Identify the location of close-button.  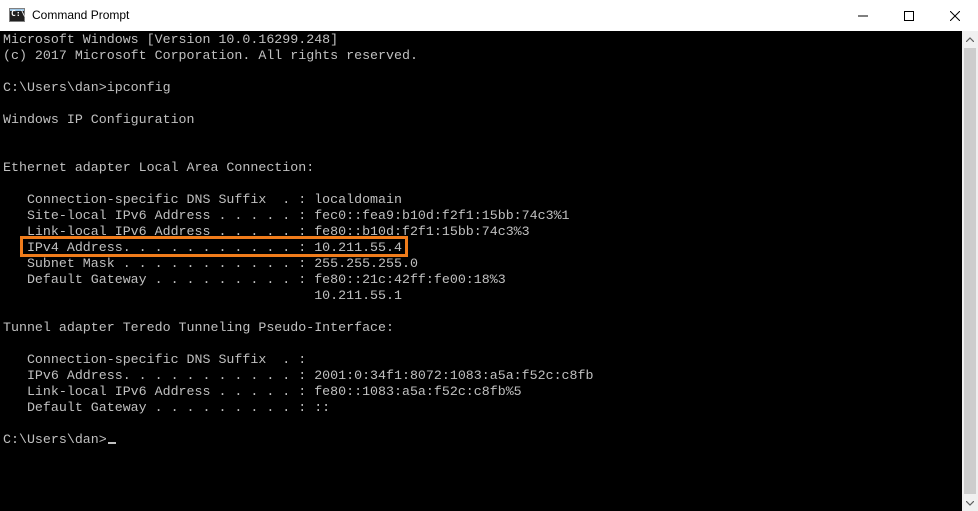
(955, 15).